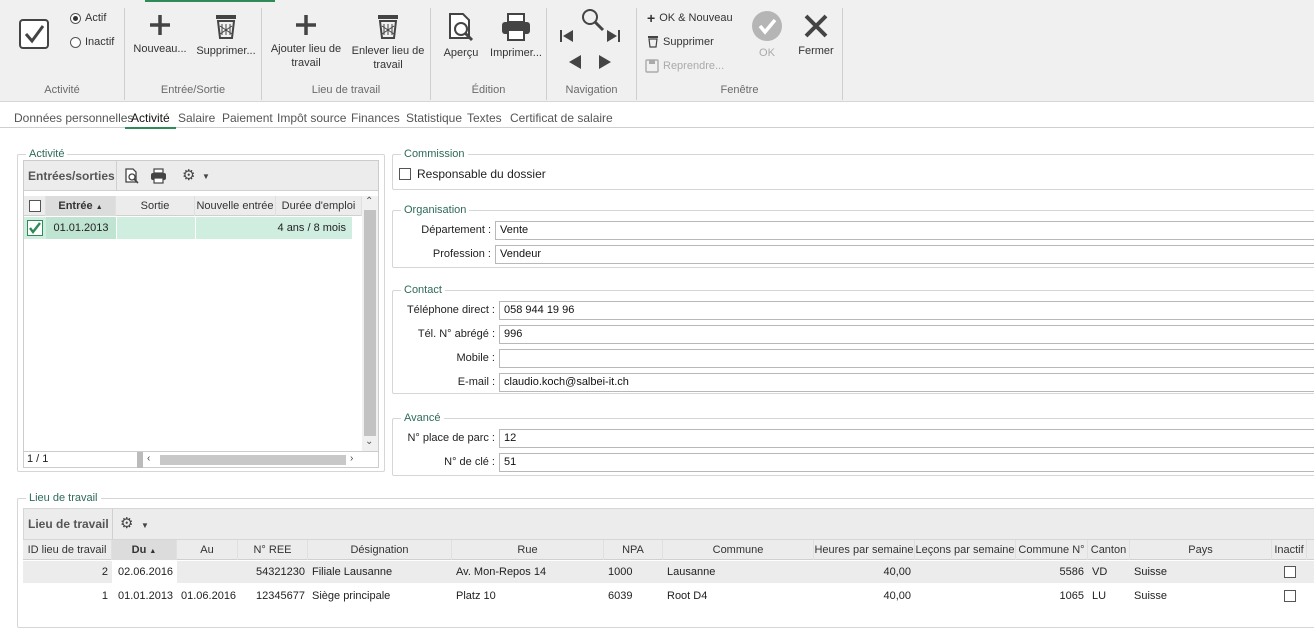 The image size is (1314, 628). Describe the element at coordinates (88, 18) in the screenshot. I see `radio-actif: Actif` at that location.